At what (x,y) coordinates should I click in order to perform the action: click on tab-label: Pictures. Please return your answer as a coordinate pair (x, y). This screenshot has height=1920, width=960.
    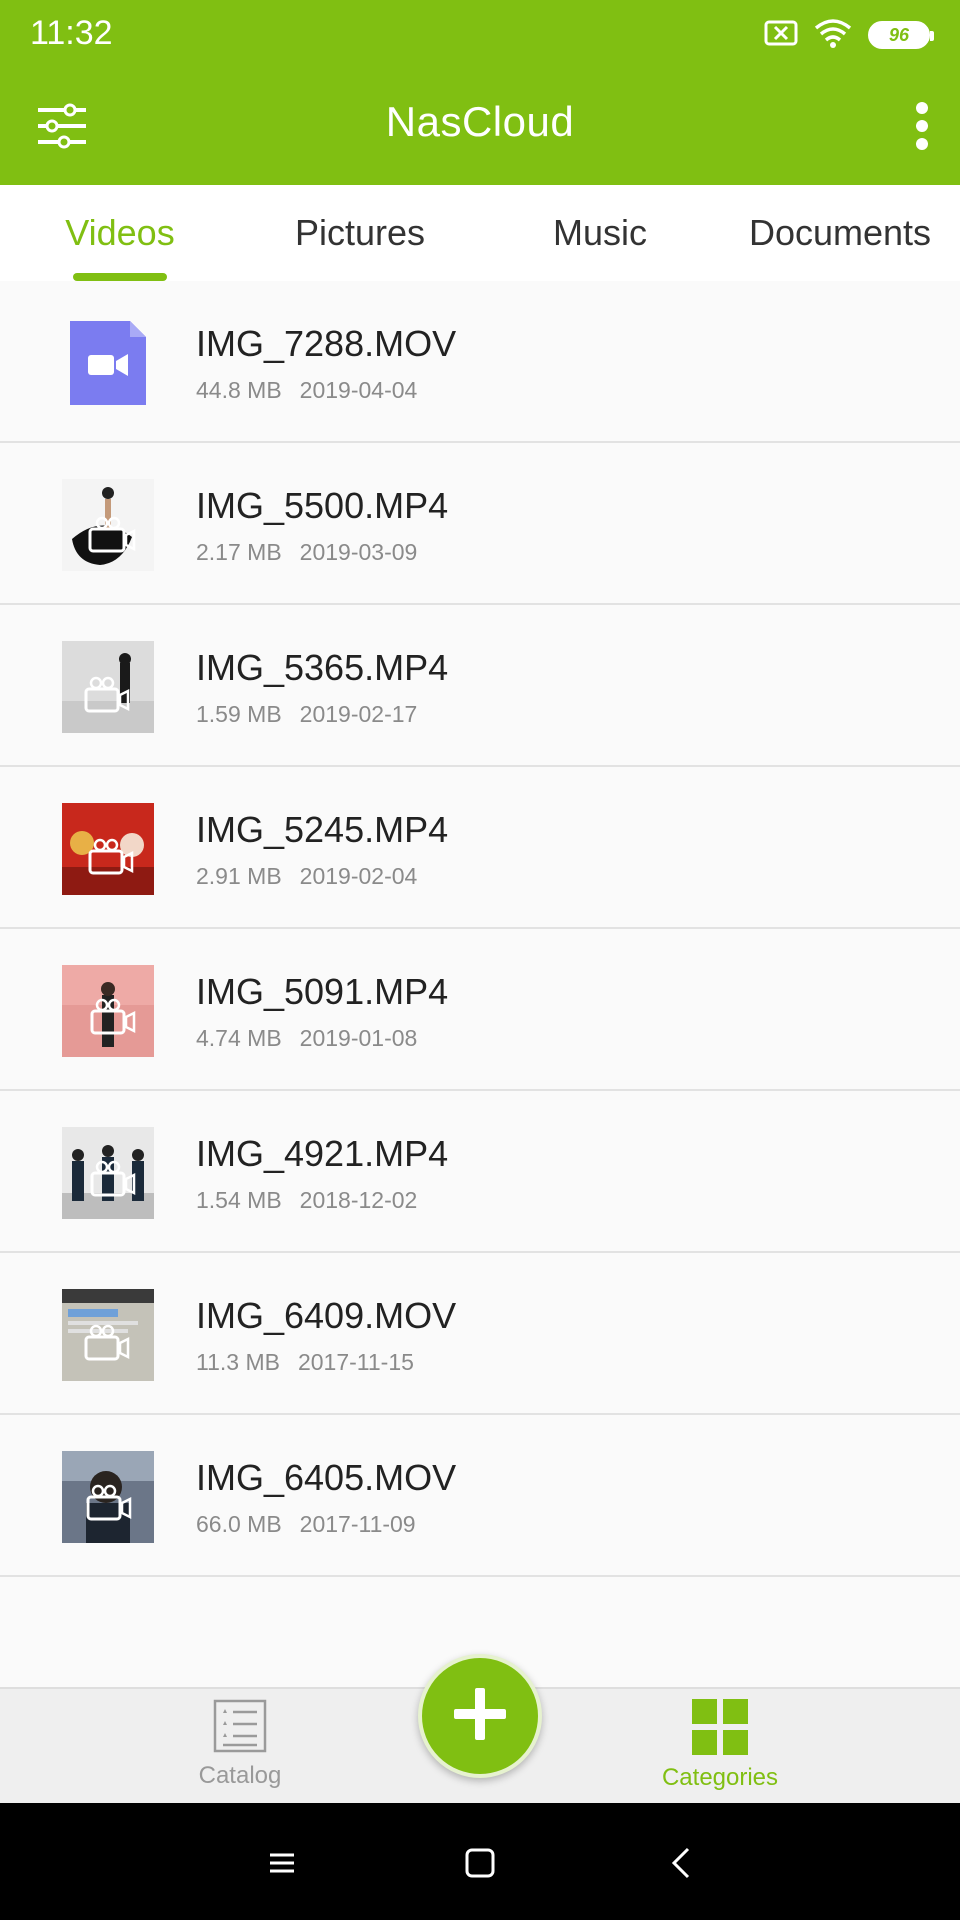
    Looking at the image, I should click on (360, 232).